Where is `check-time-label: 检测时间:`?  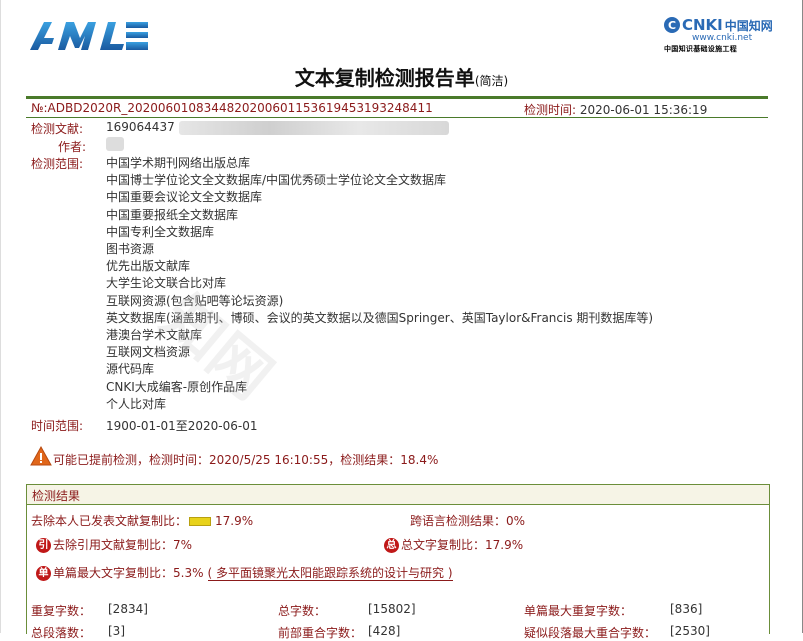 check-time-label: 检测时间: is located at coordinates (550, 110).